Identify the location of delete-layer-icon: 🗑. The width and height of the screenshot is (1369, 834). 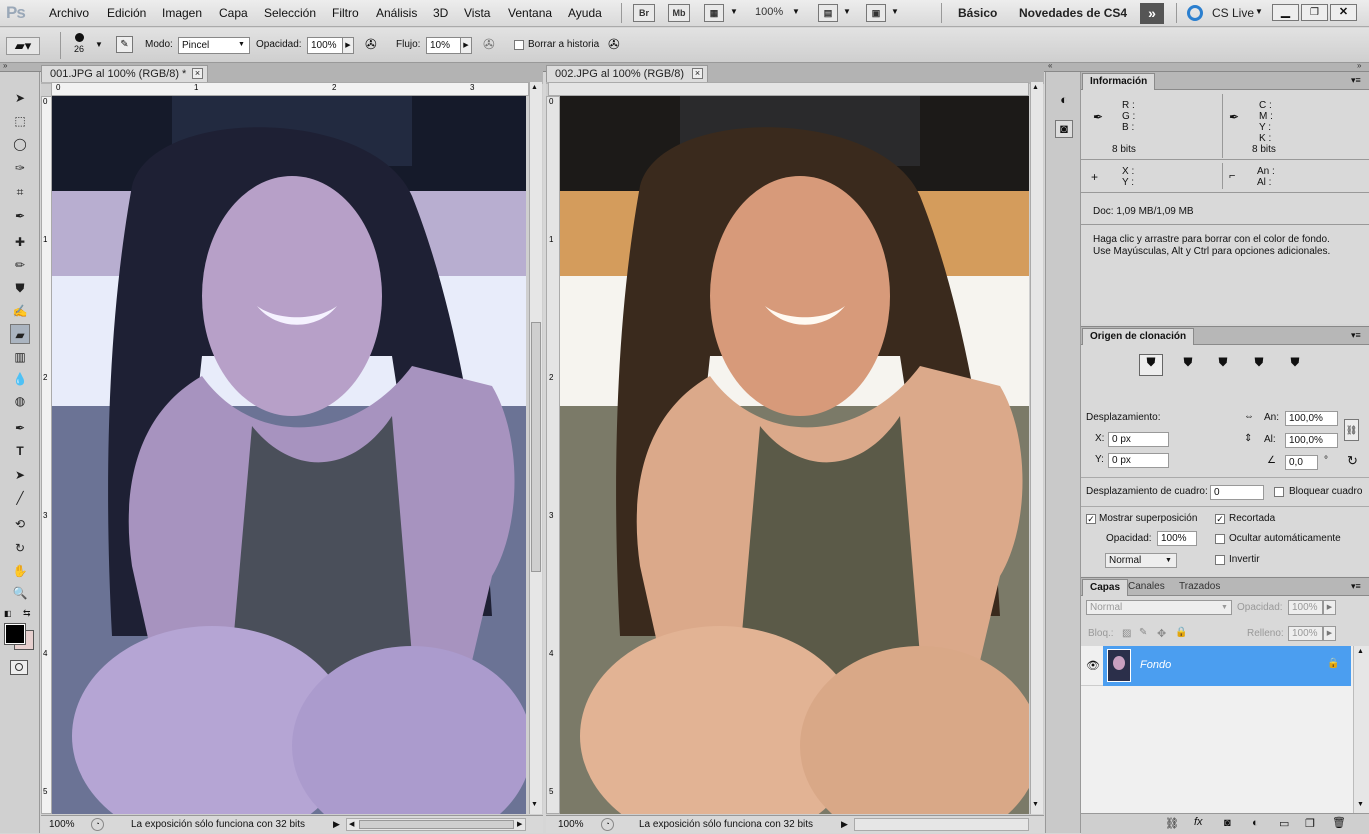
(1339, 822).